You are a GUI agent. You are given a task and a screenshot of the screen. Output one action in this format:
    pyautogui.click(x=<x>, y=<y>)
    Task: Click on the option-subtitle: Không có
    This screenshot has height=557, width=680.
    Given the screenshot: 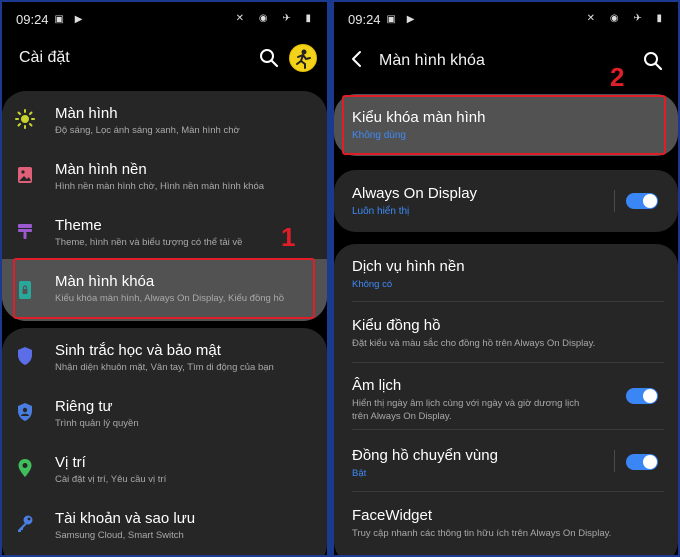 What is the action you would take?
    pyautogui.click(x=372, y=284)
    